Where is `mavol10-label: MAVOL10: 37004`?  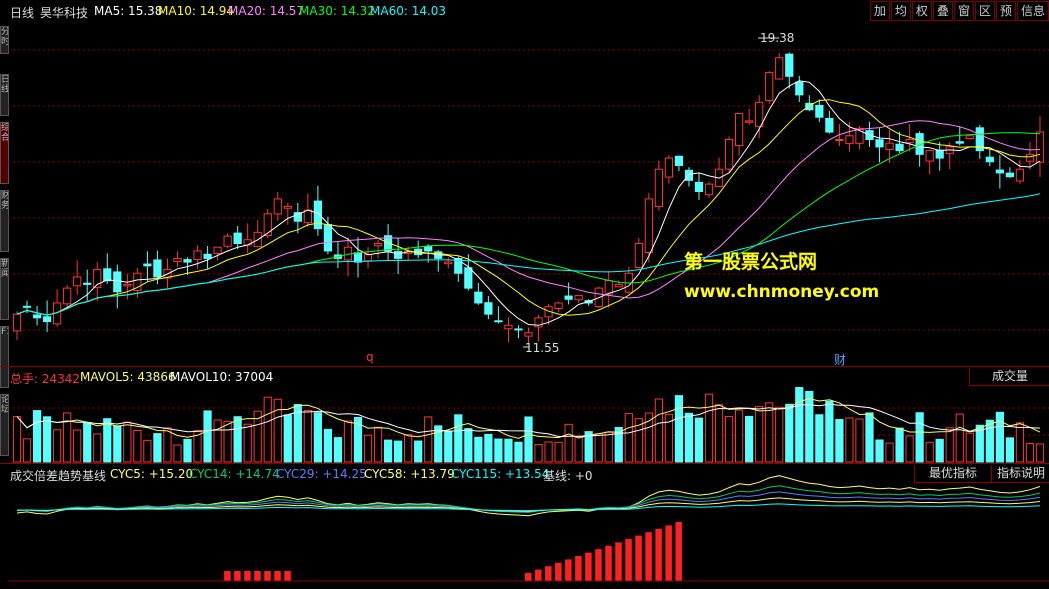 mavol10-label: MAVOL10: 37004 is located at coordinates (222, 377).